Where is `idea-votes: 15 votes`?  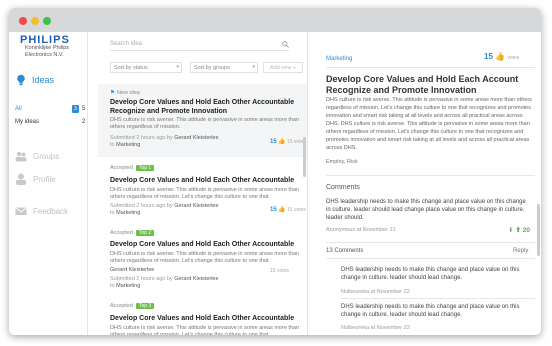
idea-votes: 15 votes is located at coordinates (279, 271).